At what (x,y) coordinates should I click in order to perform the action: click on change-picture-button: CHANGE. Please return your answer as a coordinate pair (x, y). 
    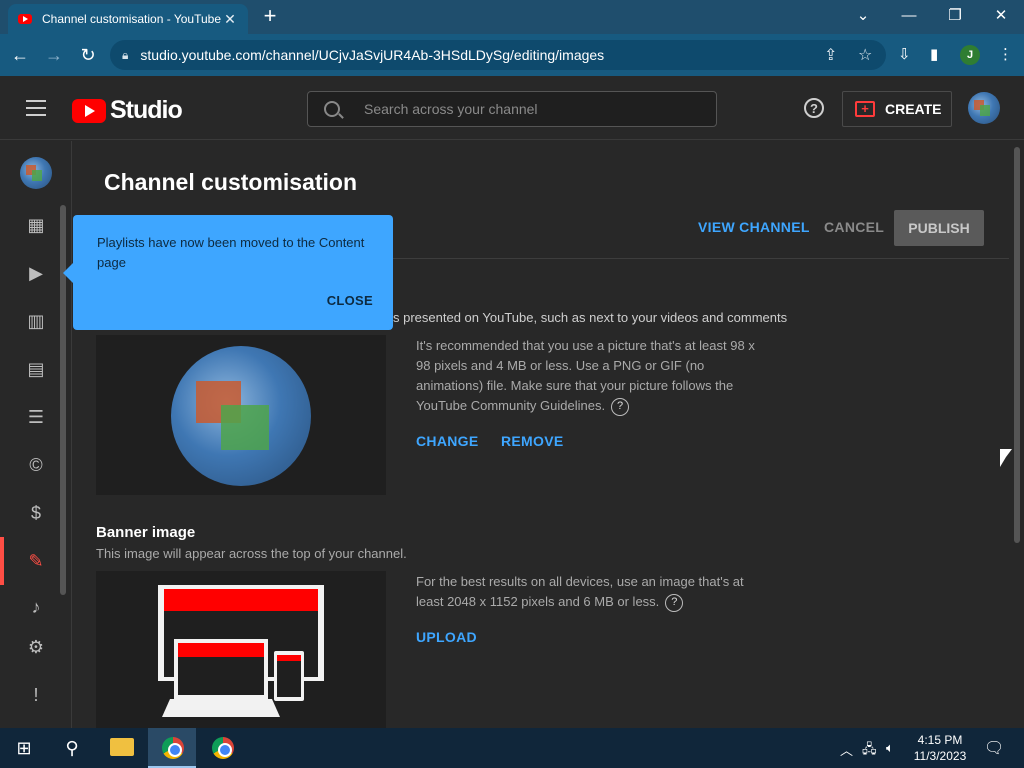
    Looking at the image, I should click on (447, 441).